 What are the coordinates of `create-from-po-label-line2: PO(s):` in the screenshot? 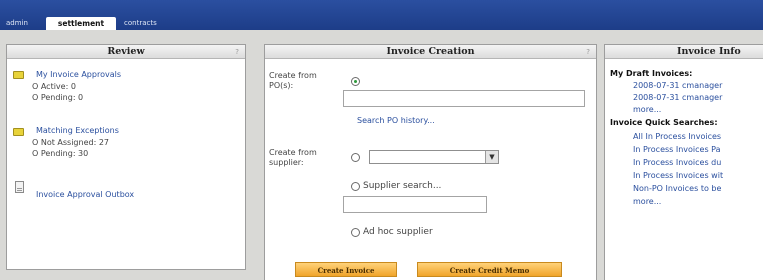 It's located at (281, 85).